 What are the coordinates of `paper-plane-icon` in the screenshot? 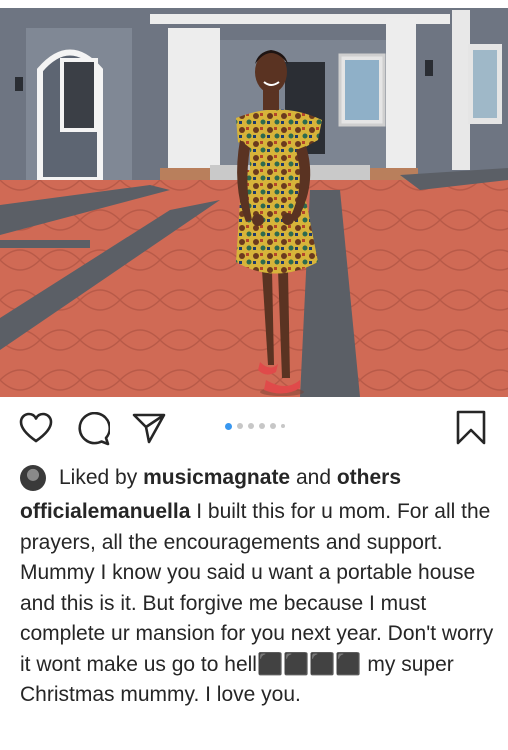 It's located at (149, 428).